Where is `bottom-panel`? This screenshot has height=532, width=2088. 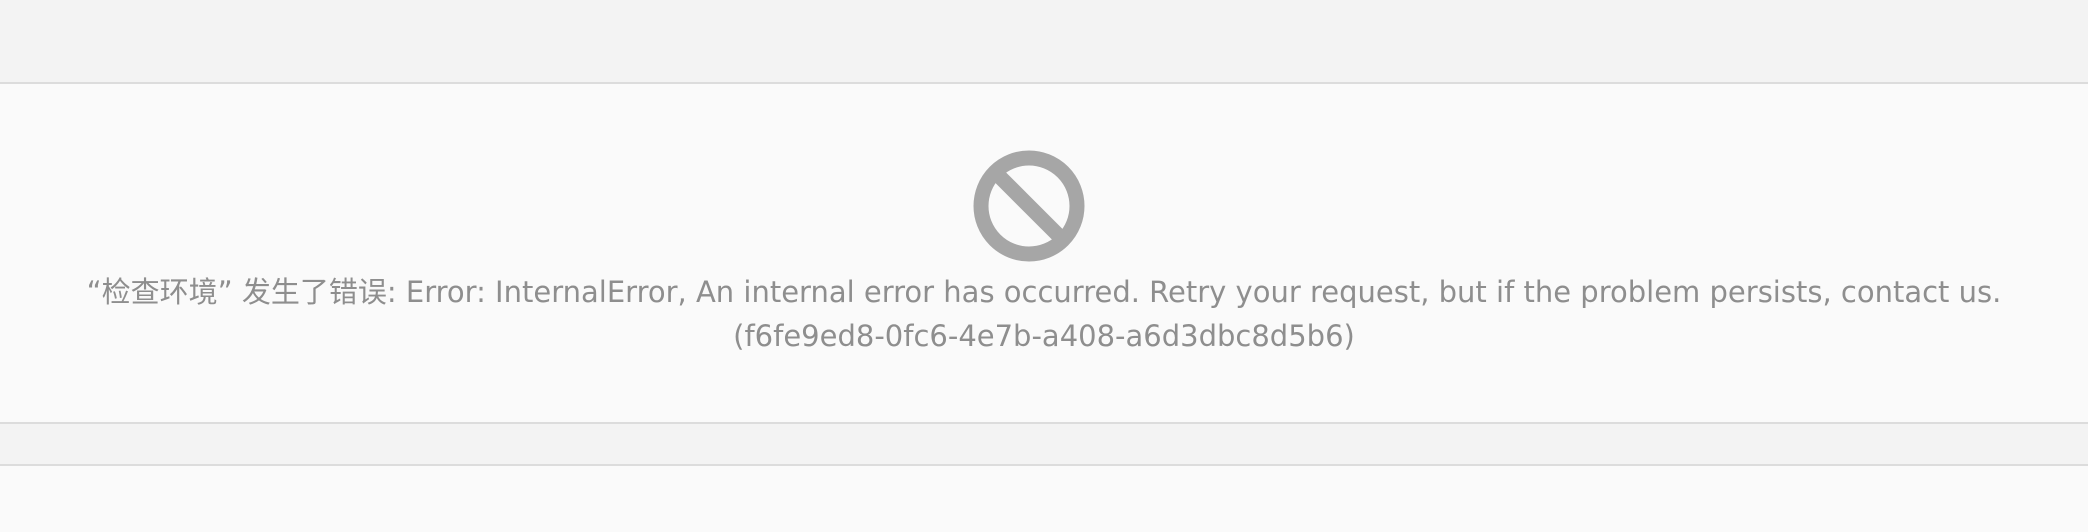
bottom-panel is located at coordinates (1044, 499).